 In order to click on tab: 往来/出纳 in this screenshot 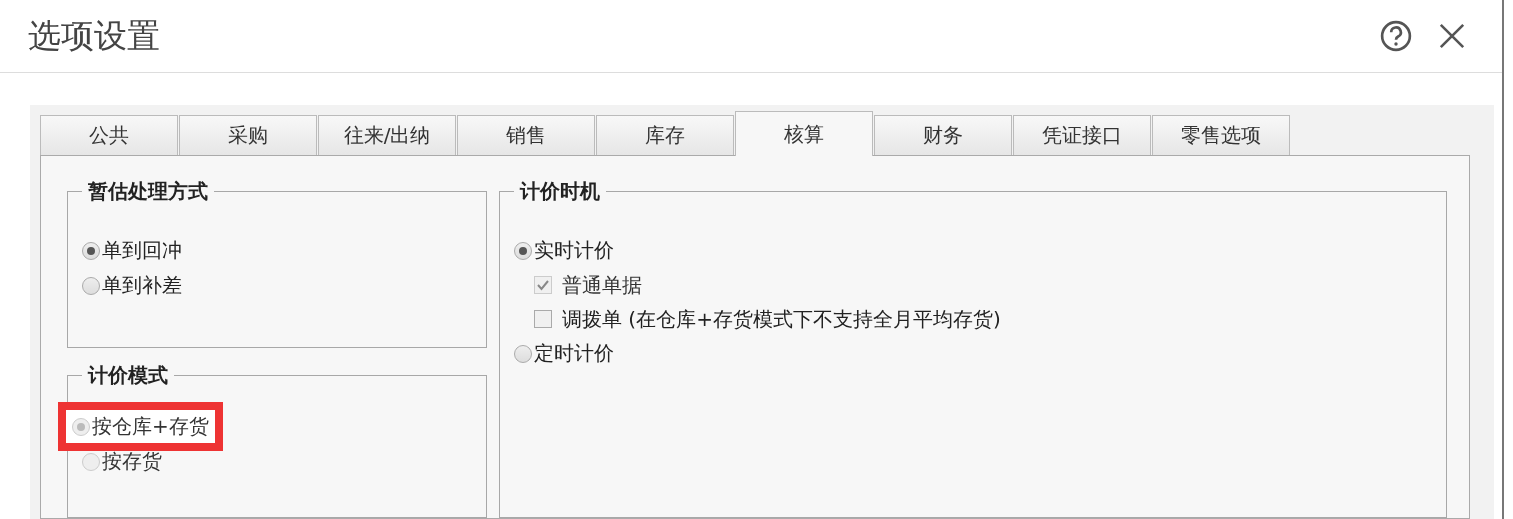, I will do `click(387, 135)`.